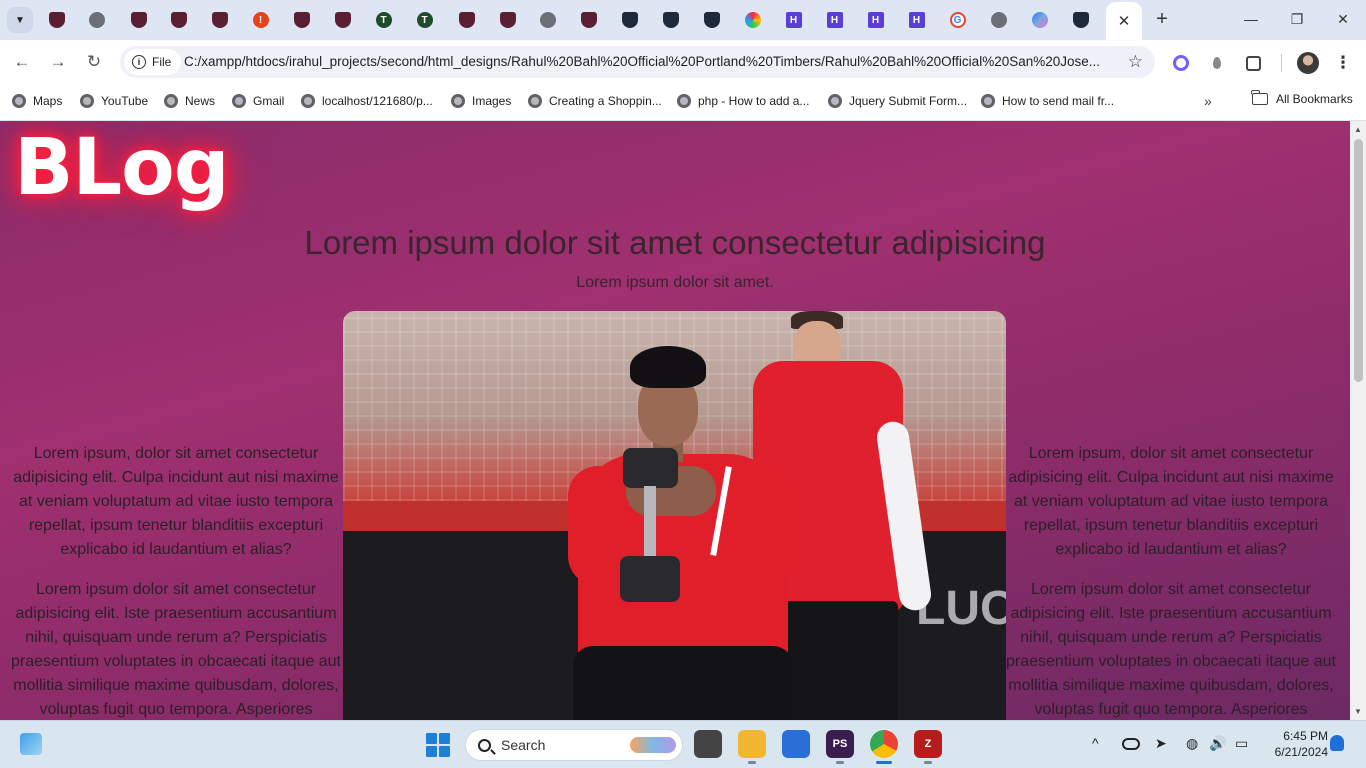 This screenshot has width=1366, height=768. What do you see at coordinates (574, 745) in the screenshot?
I see `taskbar-search: Search` at bounding box center [574, 745].